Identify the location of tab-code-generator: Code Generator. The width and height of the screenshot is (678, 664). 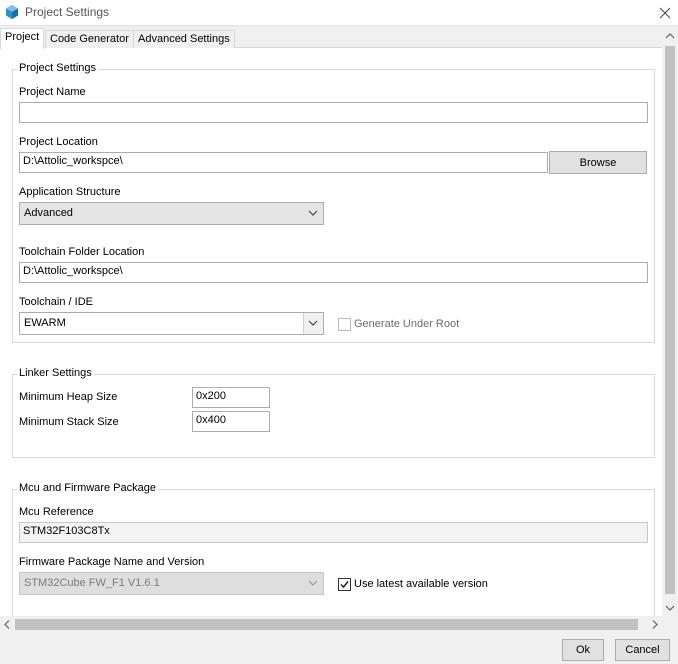
(89, 39).